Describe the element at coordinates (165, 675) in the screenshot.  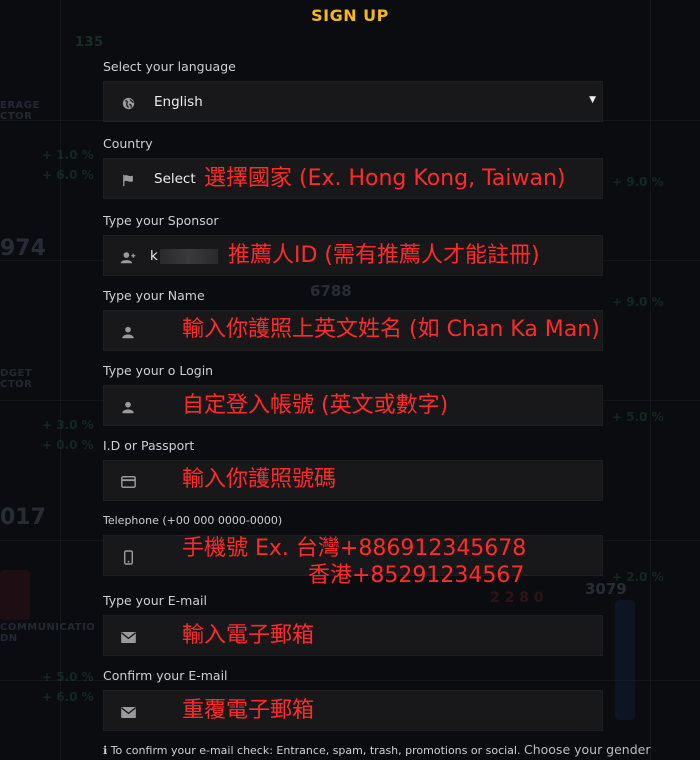
I see `confirm-email-label: Confirm your E-mail` at that location.